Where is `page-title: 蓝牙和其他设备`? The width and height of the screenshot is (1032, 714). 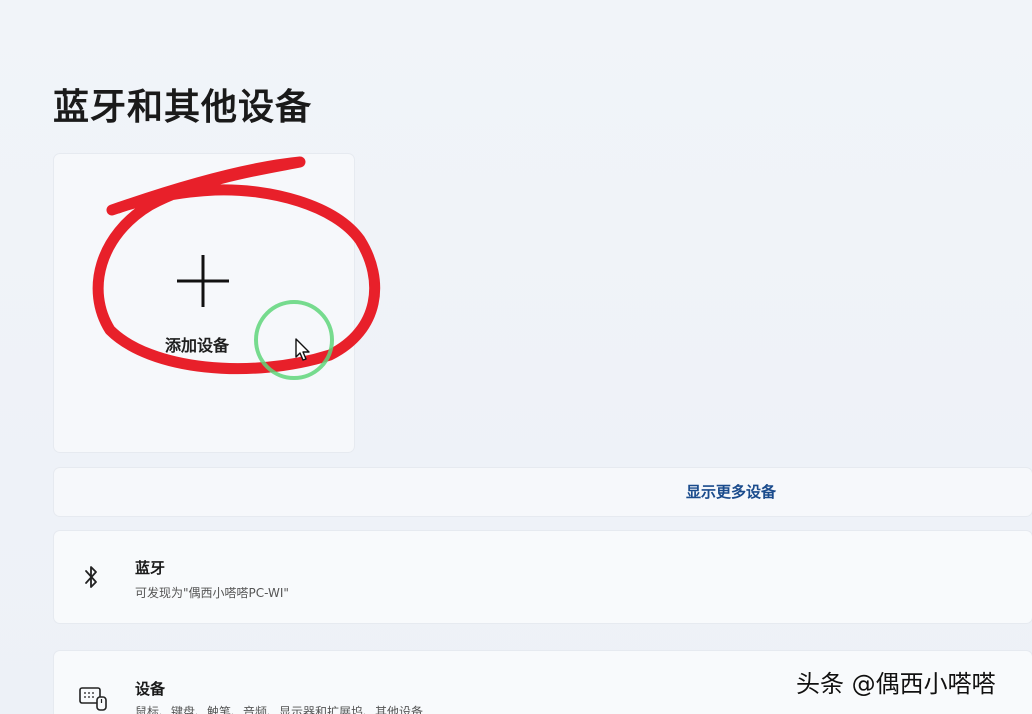
page-title: 蓝牙和其他设备 is located at coordinates (183, 107).